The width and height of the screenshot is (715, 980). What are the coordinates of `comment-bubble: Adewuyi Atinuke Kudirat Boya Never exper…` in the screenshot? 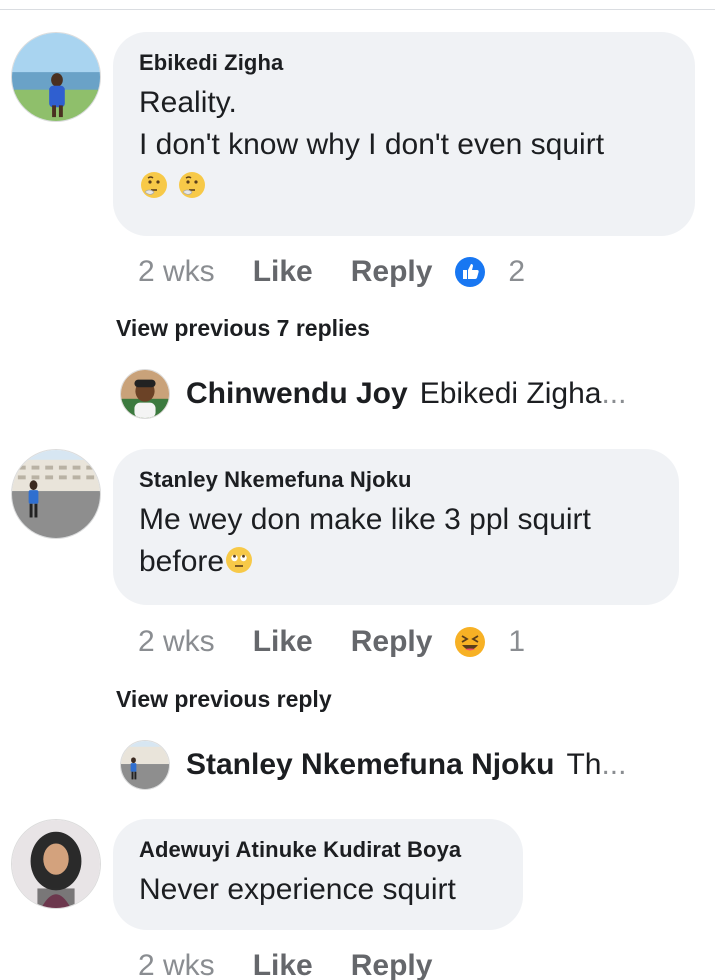 It's located at (318, 874).